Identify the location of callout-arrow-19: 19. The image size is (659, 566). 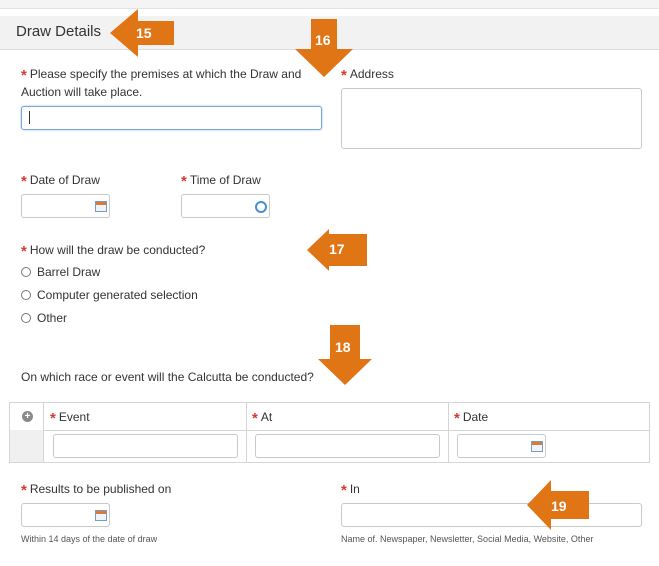
(558, 505).